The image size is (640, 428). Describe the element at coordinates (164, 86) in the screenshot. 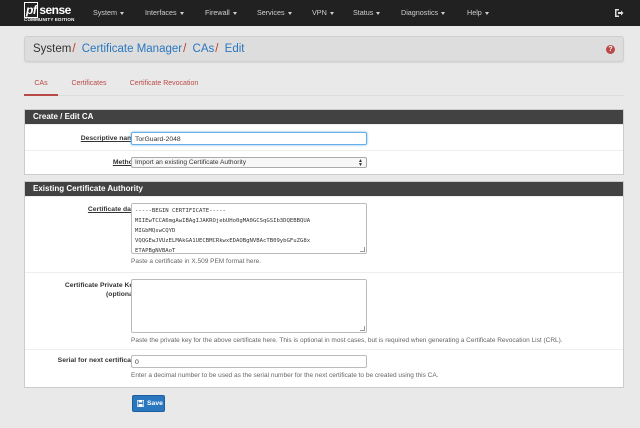

I see `tab-certificate-revocation: Certificate Revocation` at that location.